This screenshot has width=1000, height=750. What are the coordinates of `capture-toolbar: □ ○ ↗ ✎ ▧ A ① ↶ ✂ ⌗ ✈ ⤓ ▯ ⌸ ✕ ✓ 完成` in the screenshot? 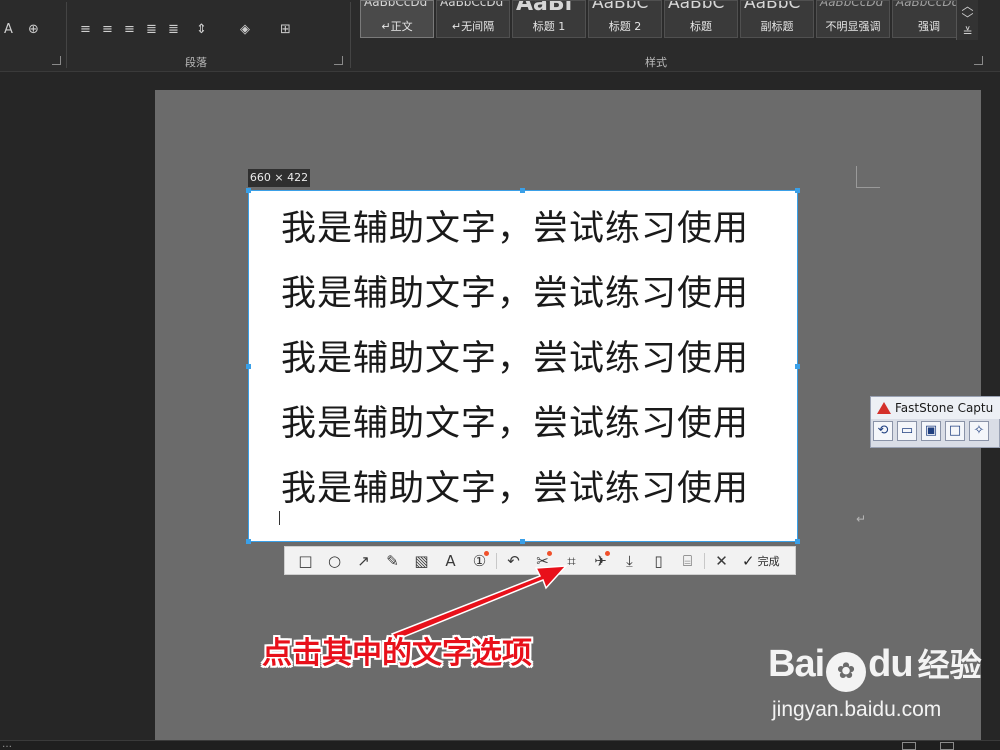 It's located at (540, 560).